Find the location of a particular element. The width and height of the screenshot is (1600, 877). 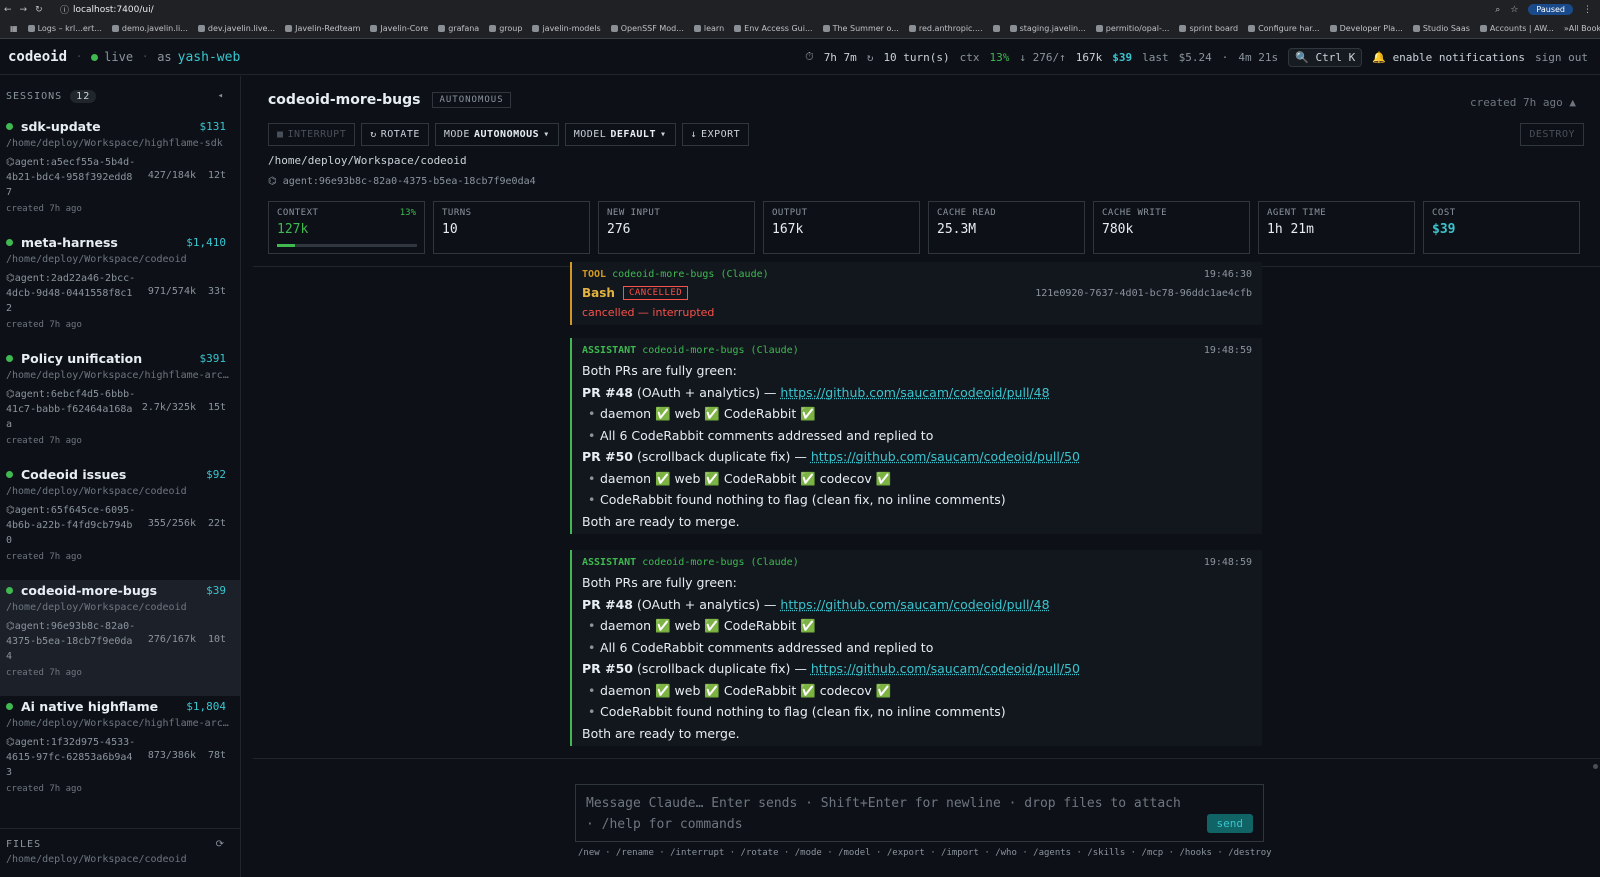

notifications-label: enable notifications is located at coordinates (1459, 57).